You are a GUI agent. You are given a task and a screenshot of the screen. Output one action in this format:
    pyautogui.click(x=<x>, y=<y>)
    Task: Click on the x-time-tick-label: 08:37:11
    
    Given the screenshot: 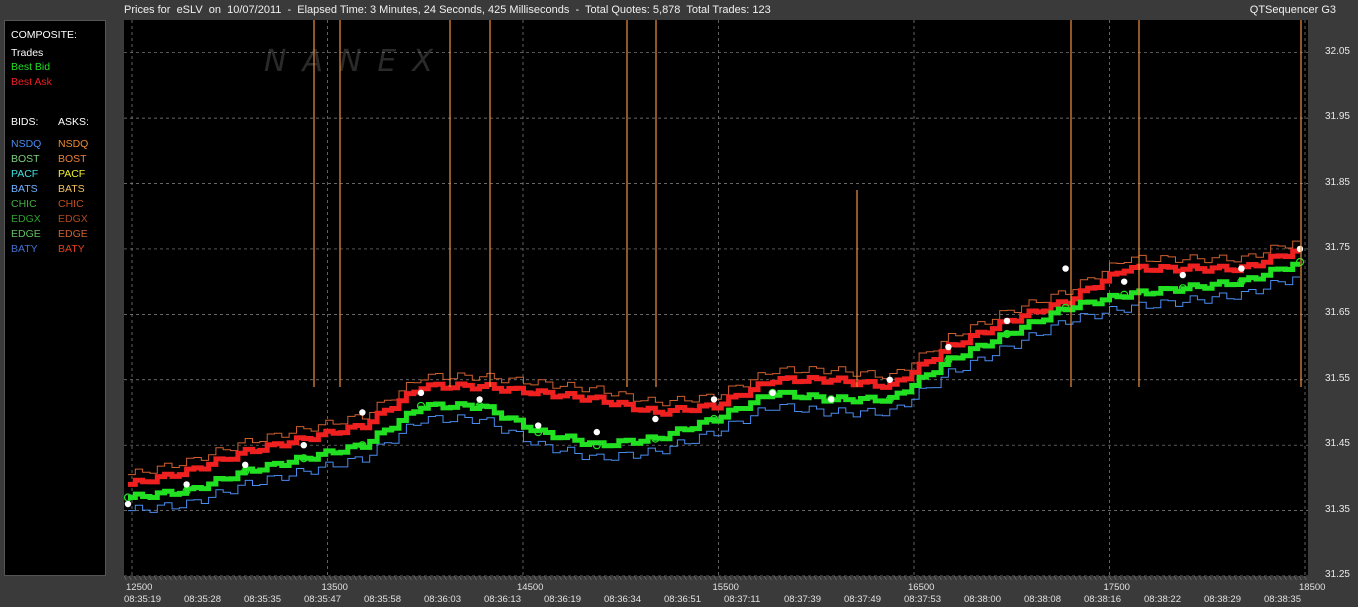 What is the action you would take?
    pyautogui.click(x=742, y=599)
    